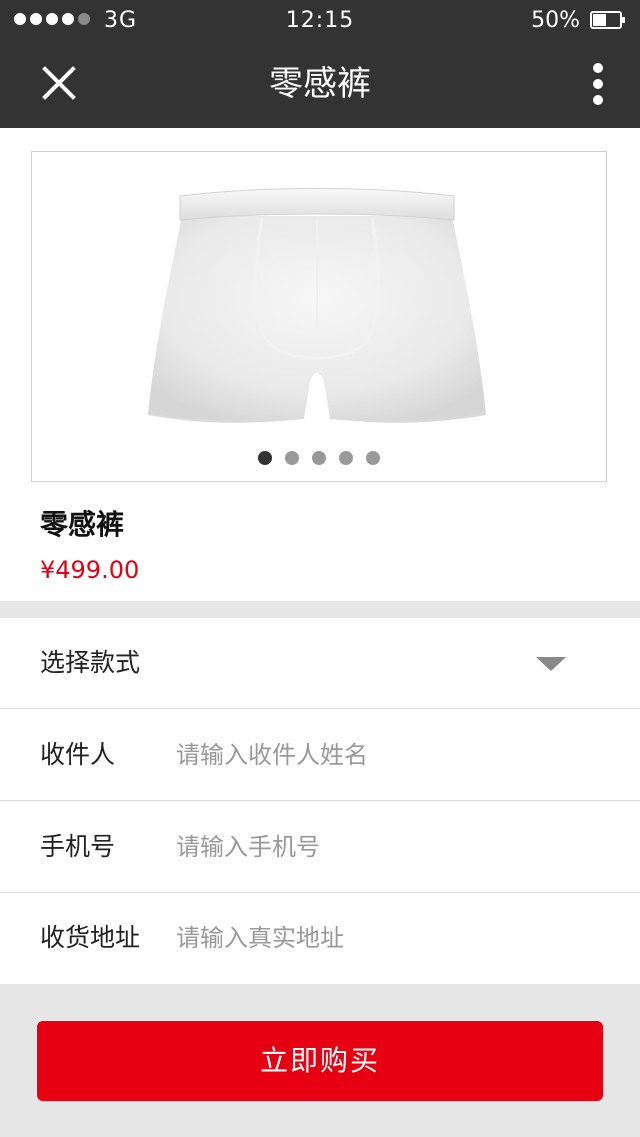  I want to click on carousel-indicators, so click(319, 458).